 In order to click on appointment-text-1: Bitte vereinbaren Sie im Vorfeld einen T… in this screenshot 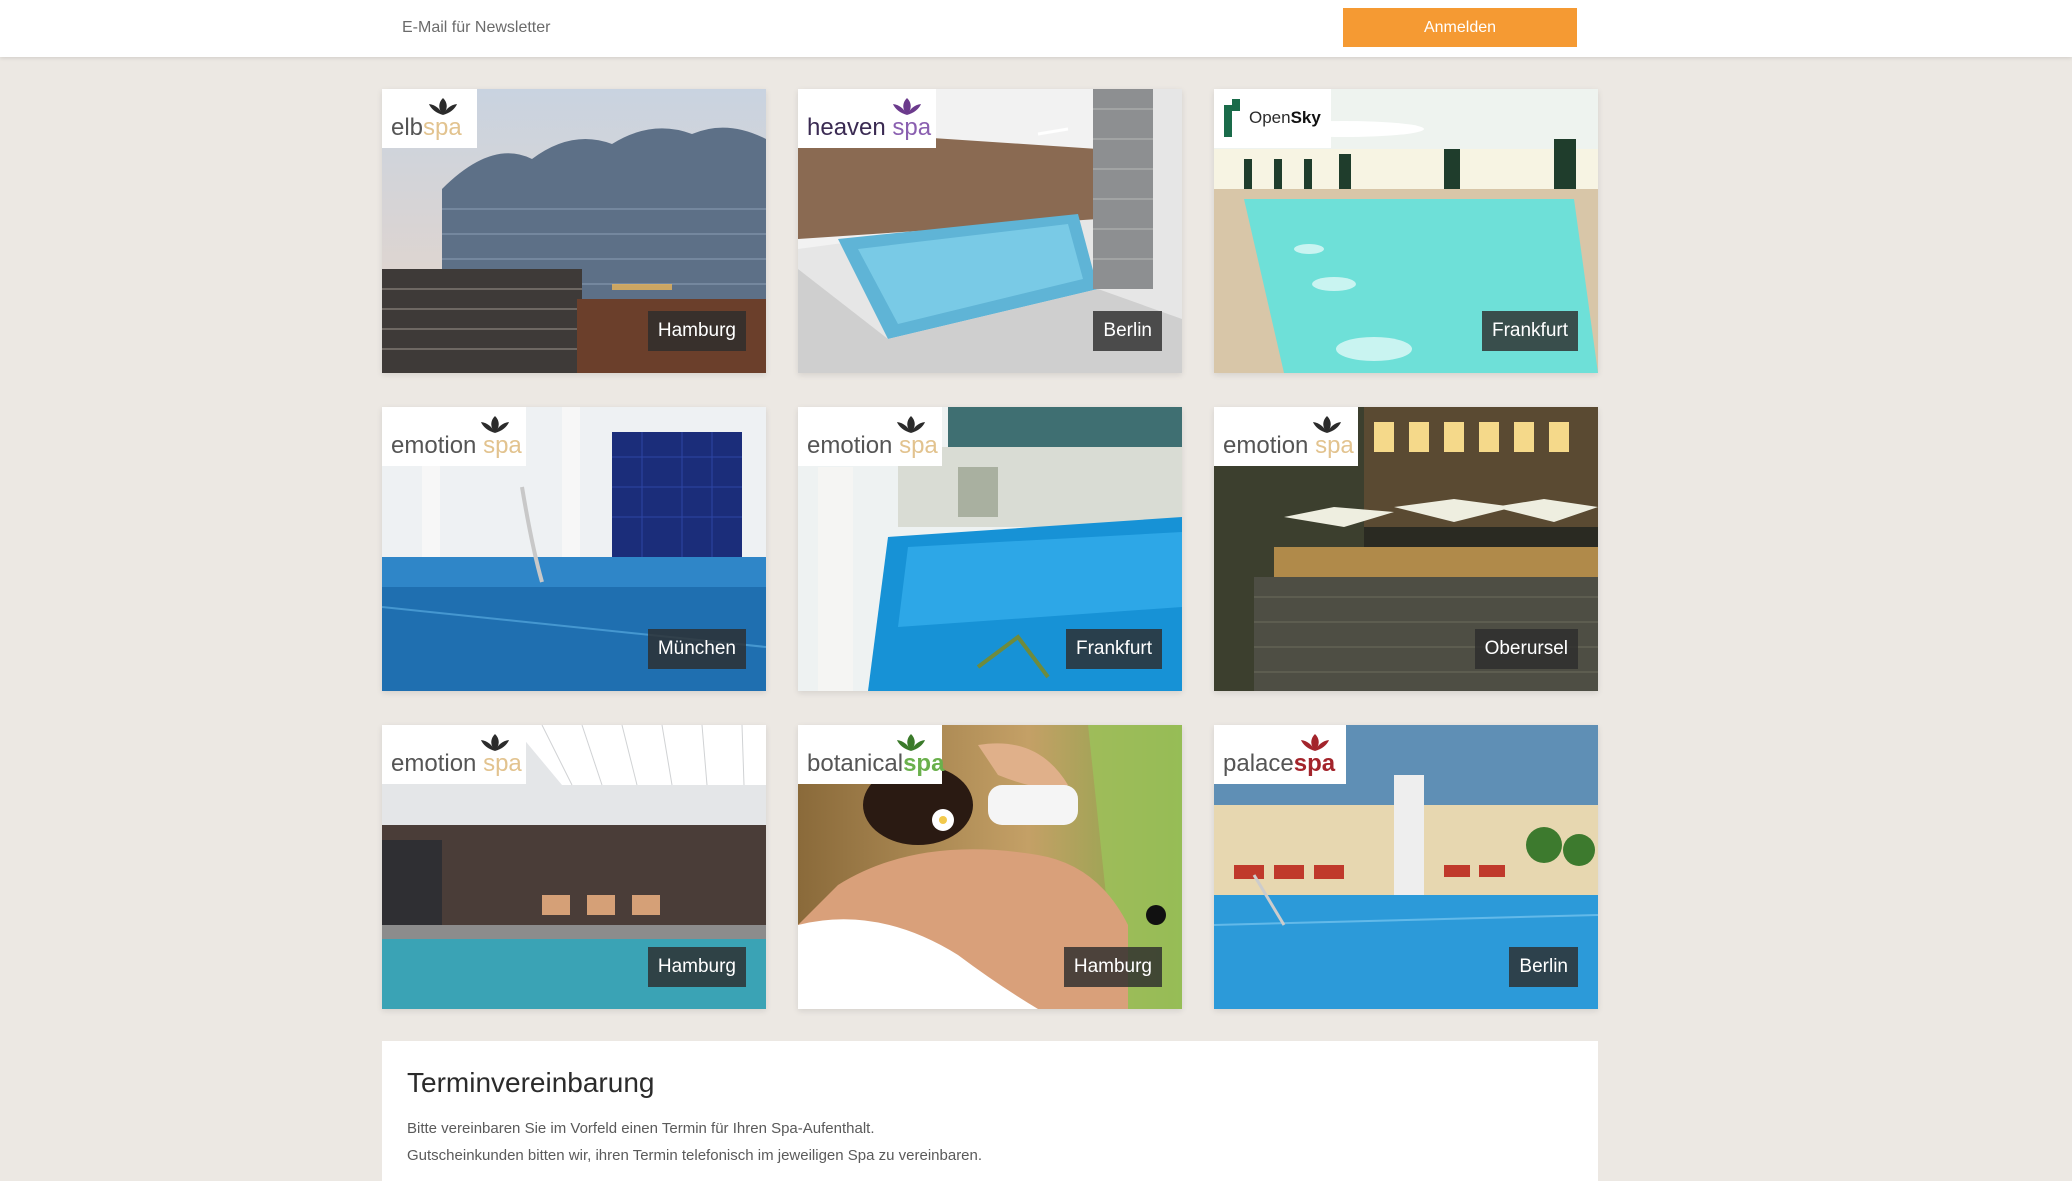, I will do `click(641, 1128)`.